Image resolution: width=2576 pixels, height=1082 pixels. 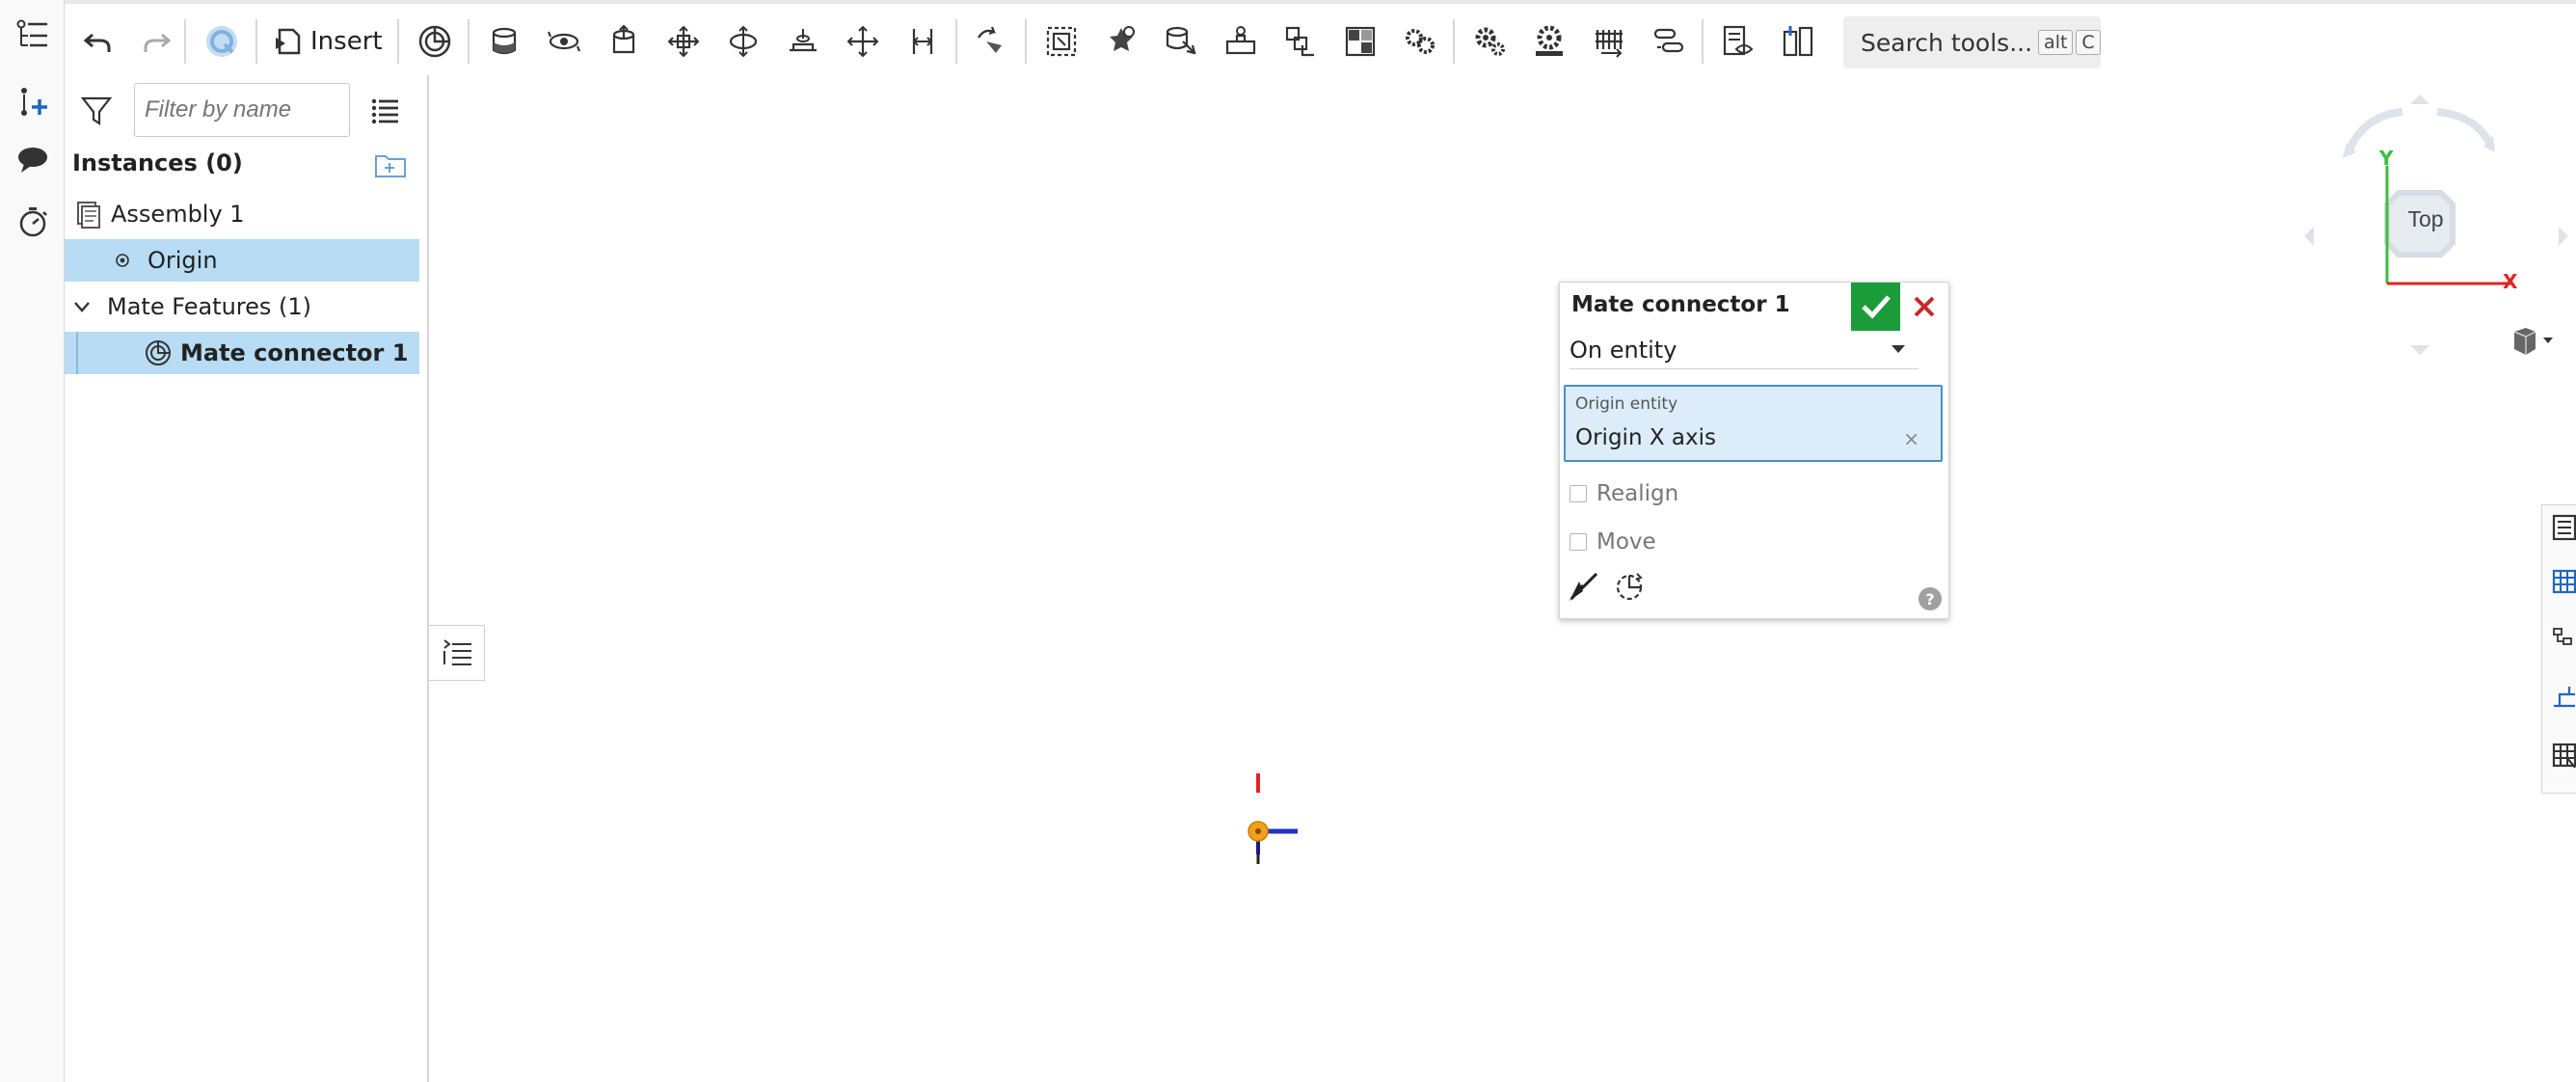 I want to click on mate-connector-pattern-icon, so click(x=1181, y=42).